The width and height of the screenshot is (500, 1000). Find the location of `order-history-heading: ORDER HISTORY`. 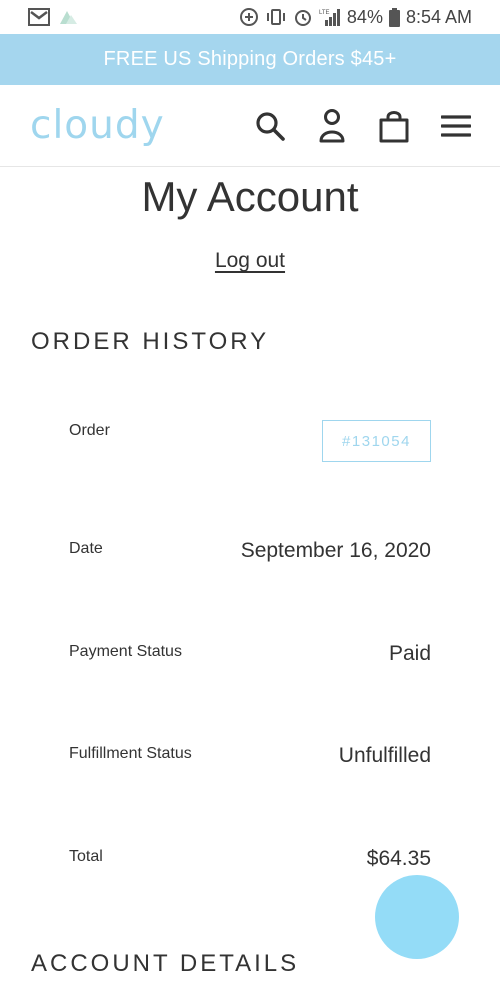

order-history-heading: ORDER HISTORY is located at coordinates (150, 341).